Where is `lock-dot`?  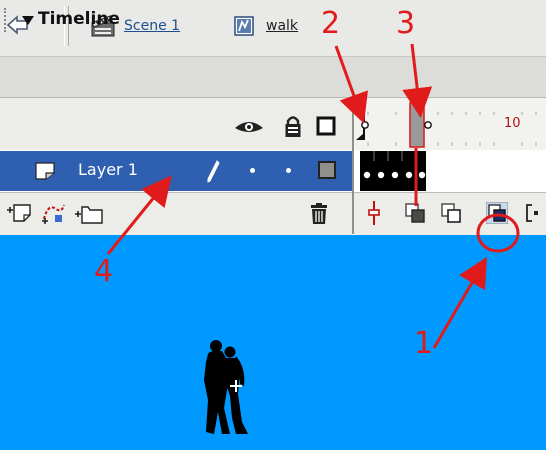 lock-dot is located at coordinates (288, 170).